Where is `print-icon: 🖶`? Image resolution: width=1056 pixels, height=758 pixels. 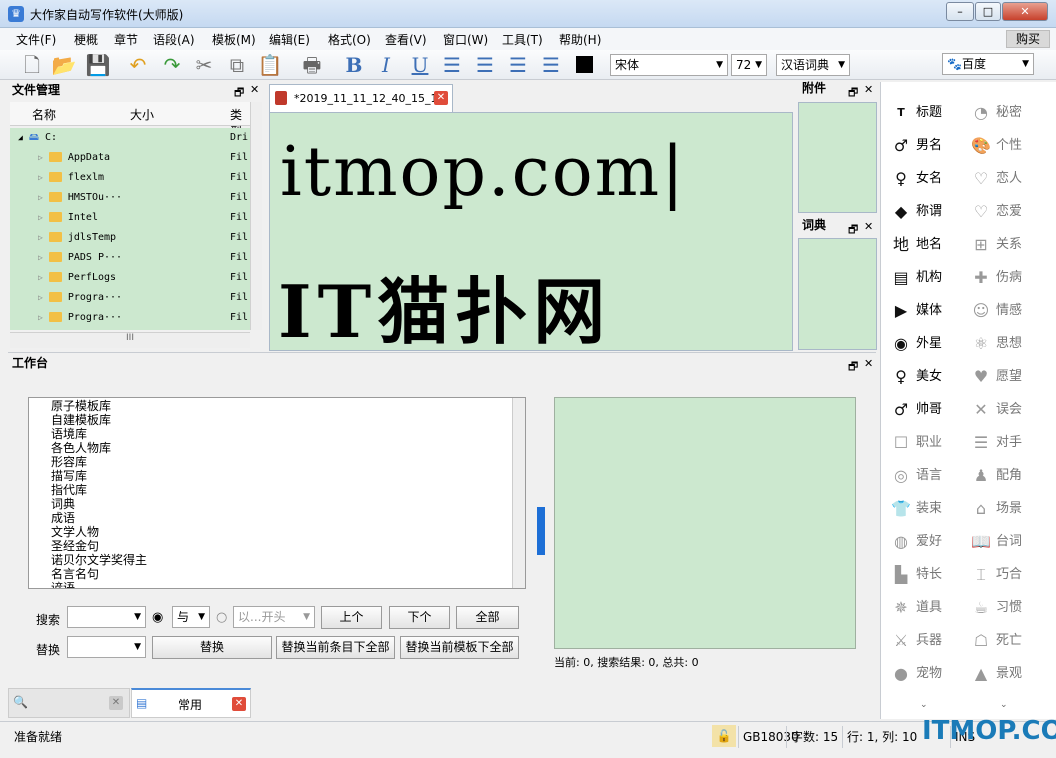 print-icon: 🖶 is located at coordinates (312, 65).